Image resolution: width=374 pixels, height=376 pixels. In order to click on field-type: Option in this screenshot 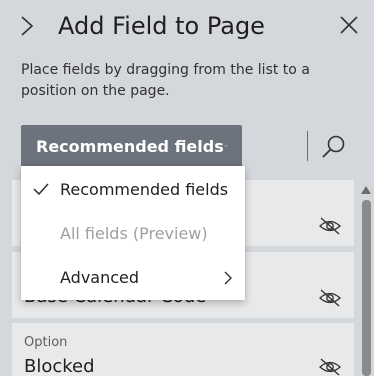, I will do `click(46, 342)`.